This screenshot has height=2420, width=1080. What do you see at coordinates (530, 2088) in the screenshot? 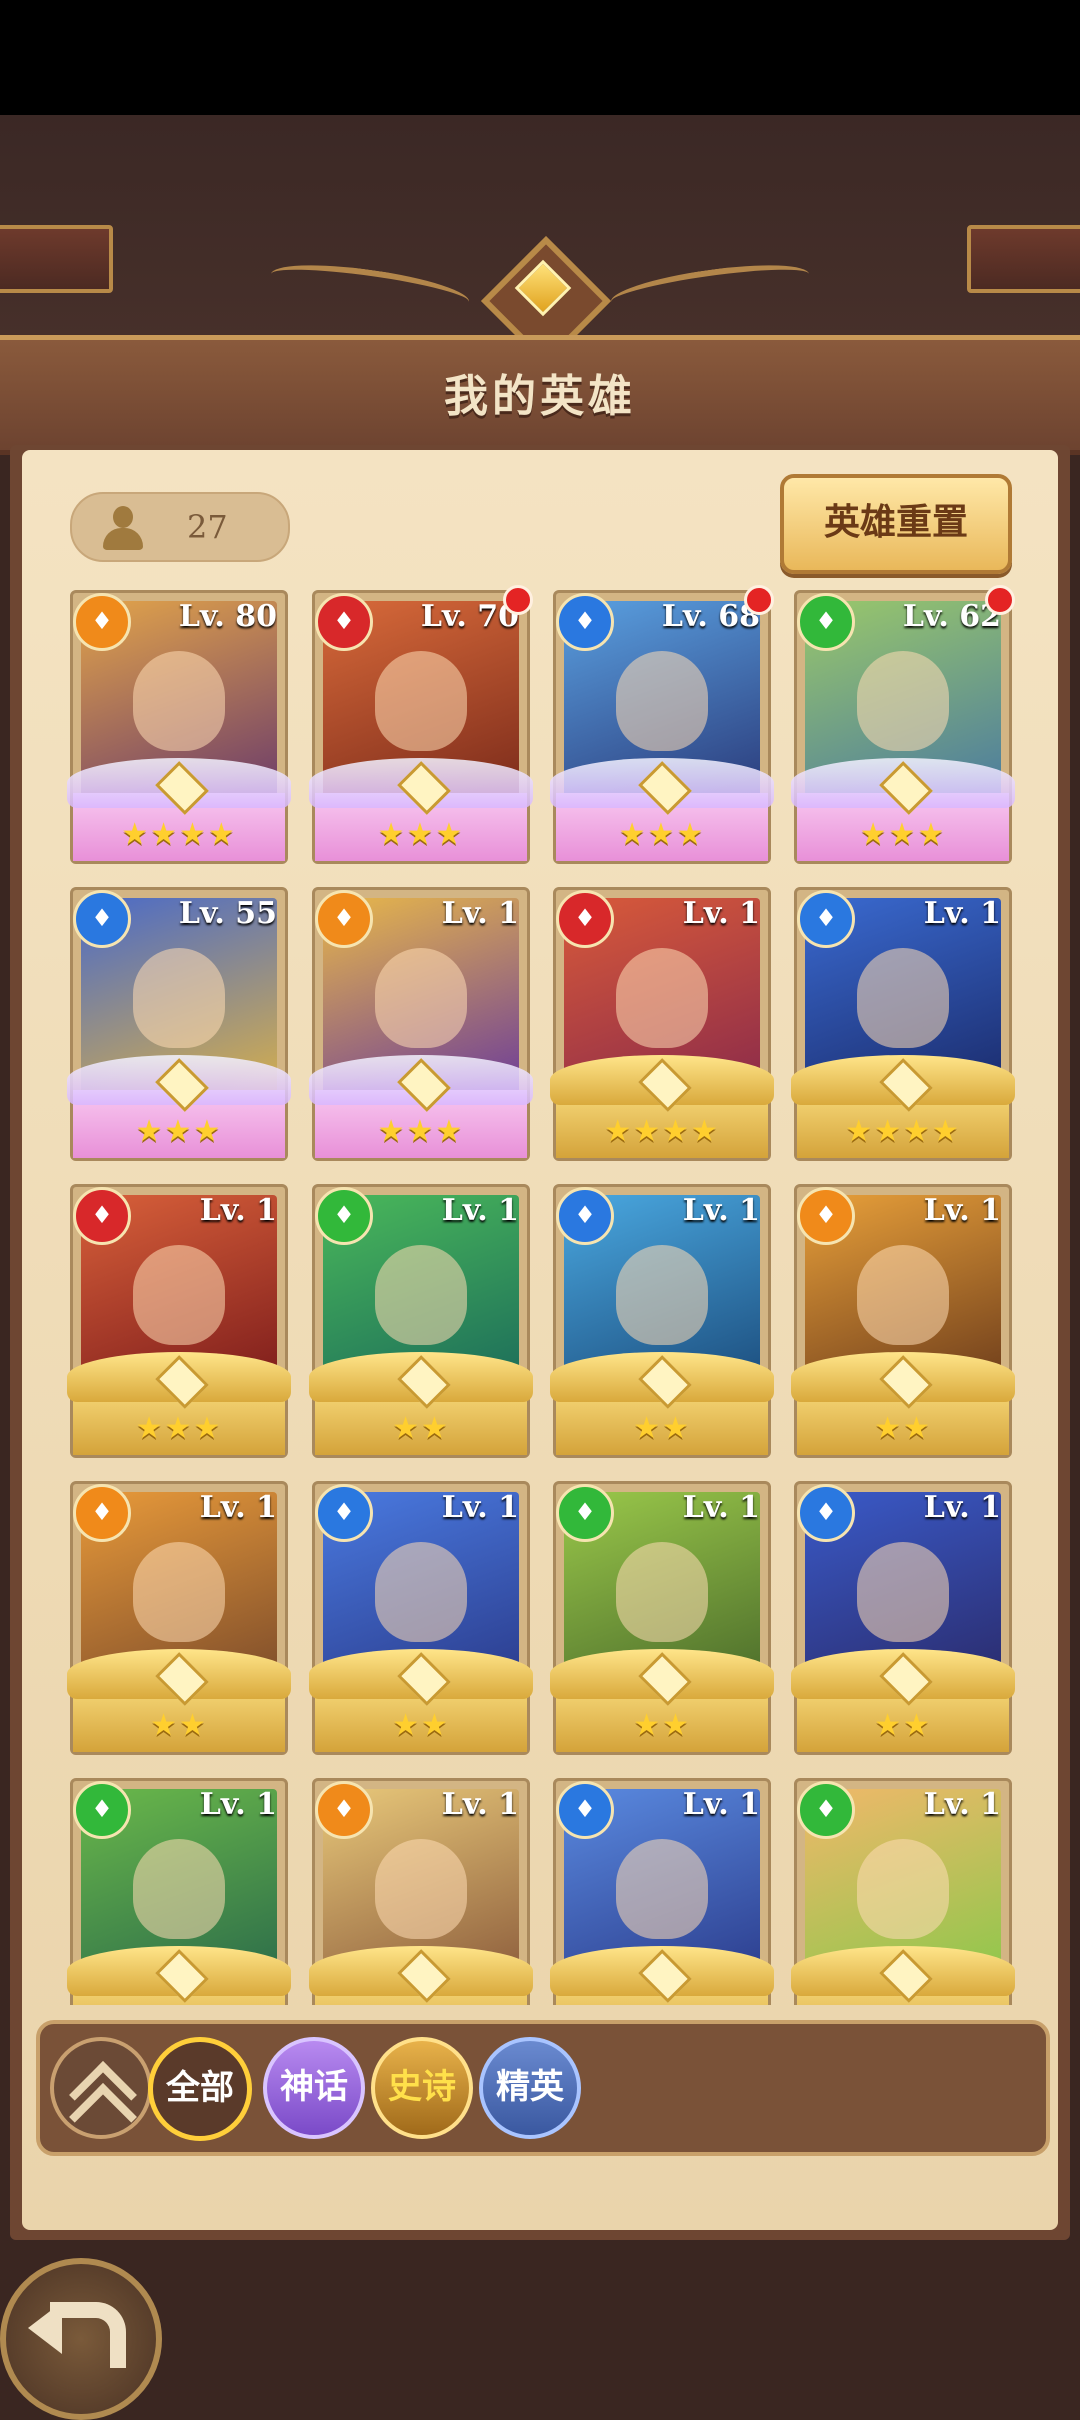
I see `filter-elite-button: 精英` at bounding box center [530, 2088].